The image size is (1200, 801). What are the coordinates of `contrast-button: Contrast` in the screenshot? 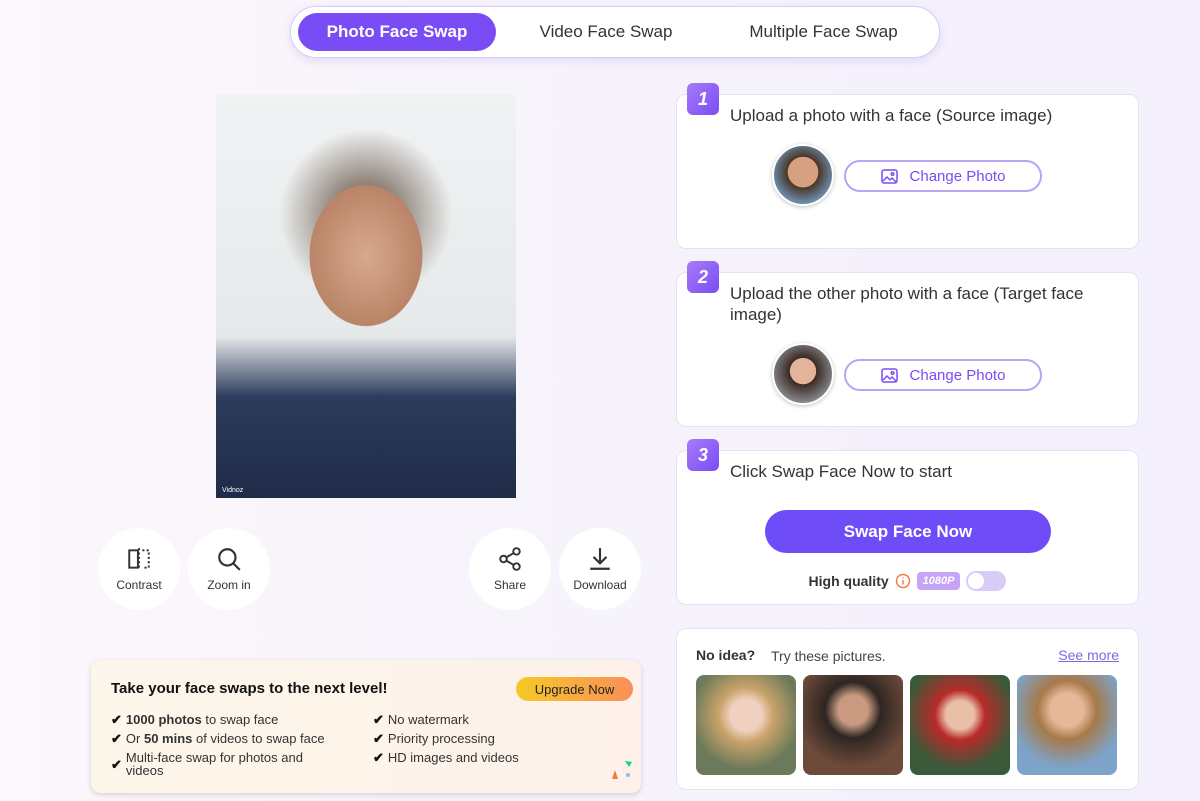 It's located at (139, 569).